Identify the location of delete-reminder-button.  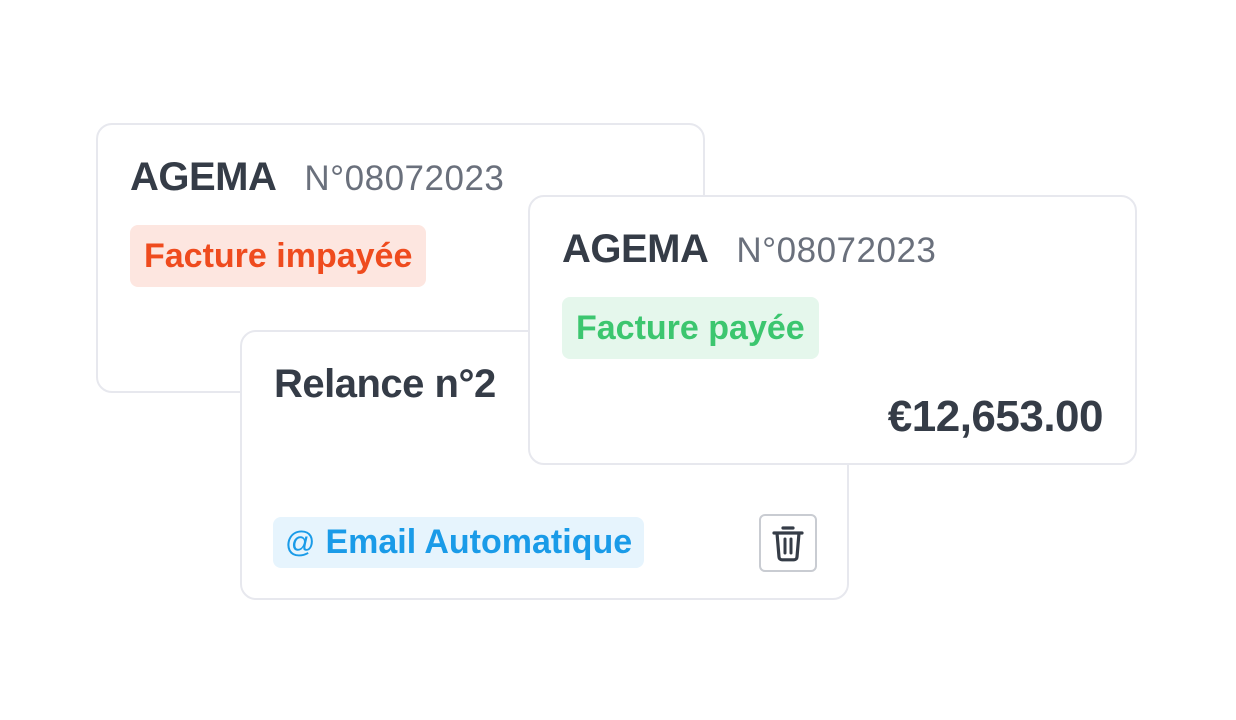
(788, 543).